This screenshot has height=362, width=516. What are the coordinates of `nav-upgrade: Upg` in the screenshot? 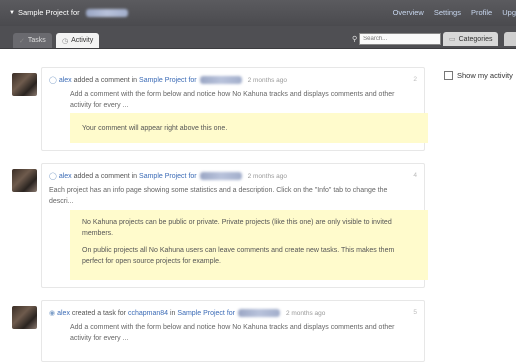 It's located at (509, 12).